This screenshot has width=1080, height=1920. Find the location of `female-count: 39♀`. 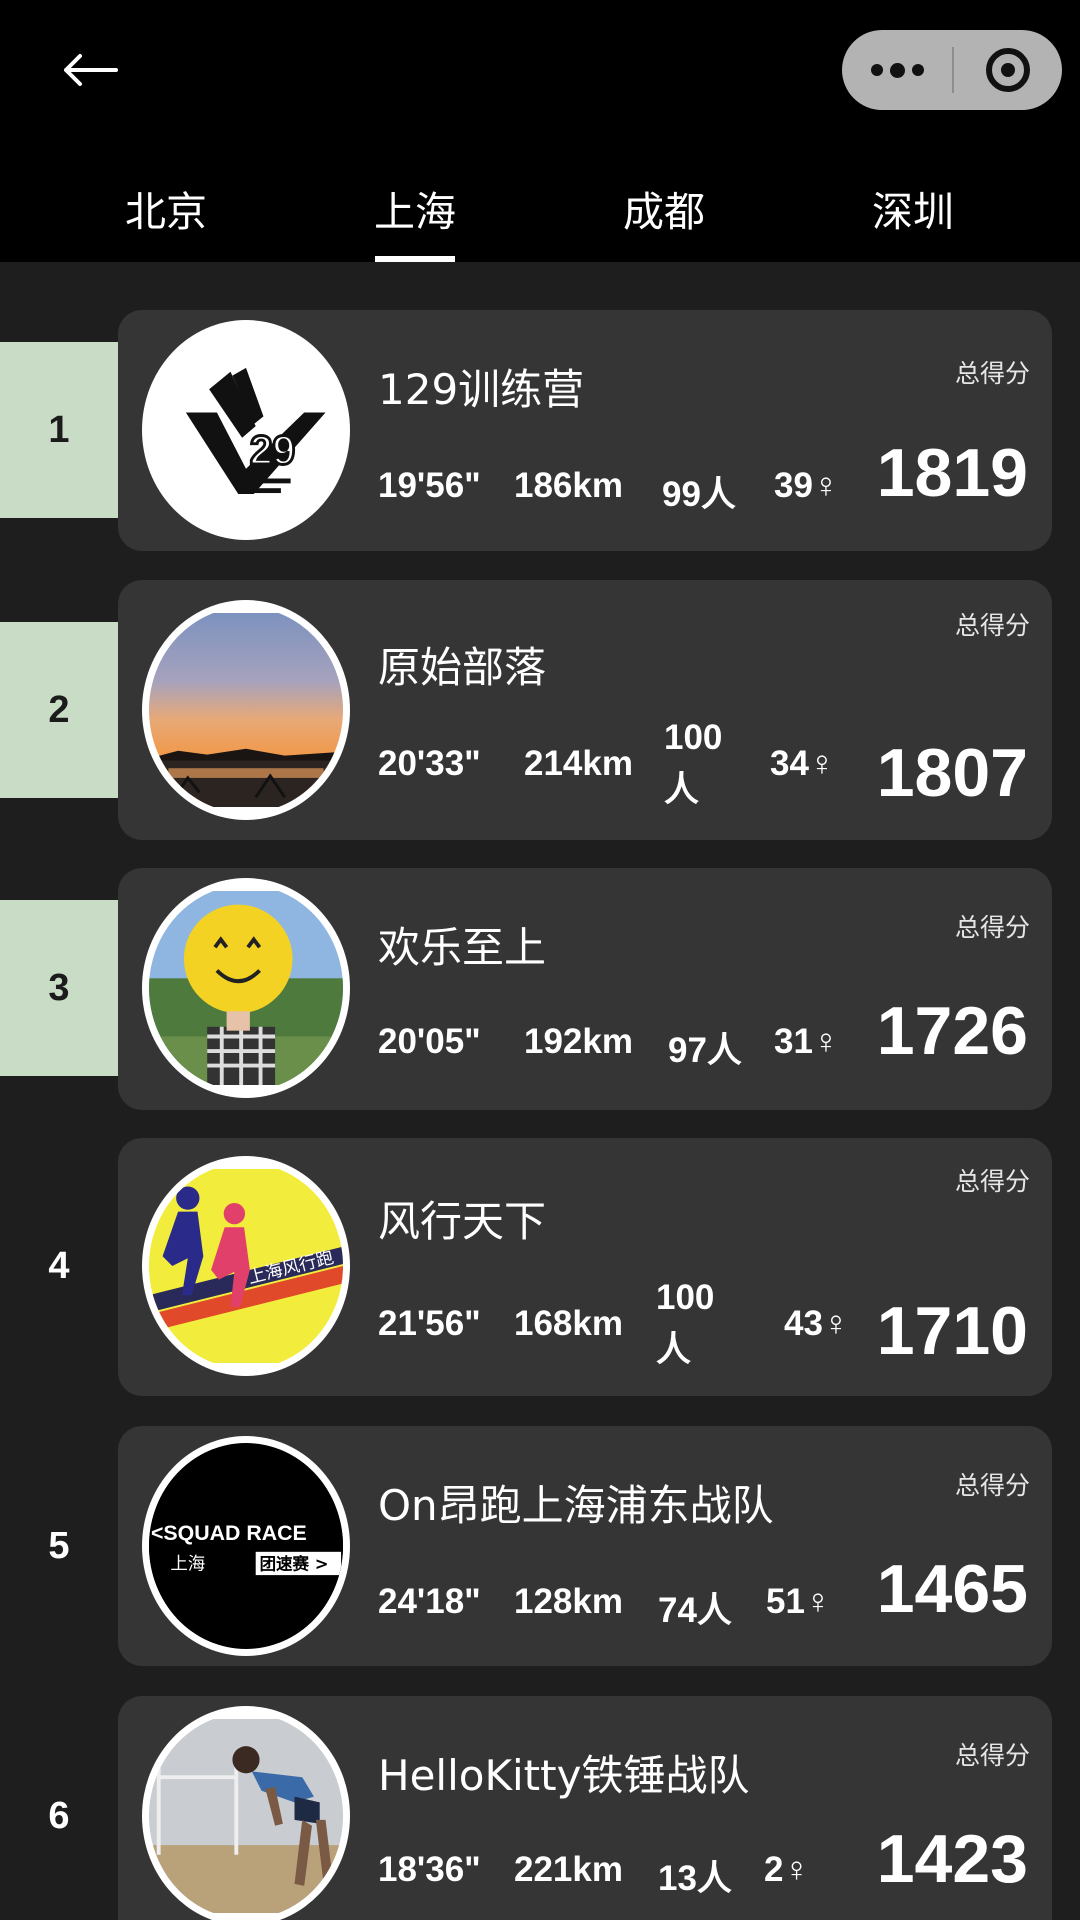

female-count: 39♀ is located at coordinates (807, 485).